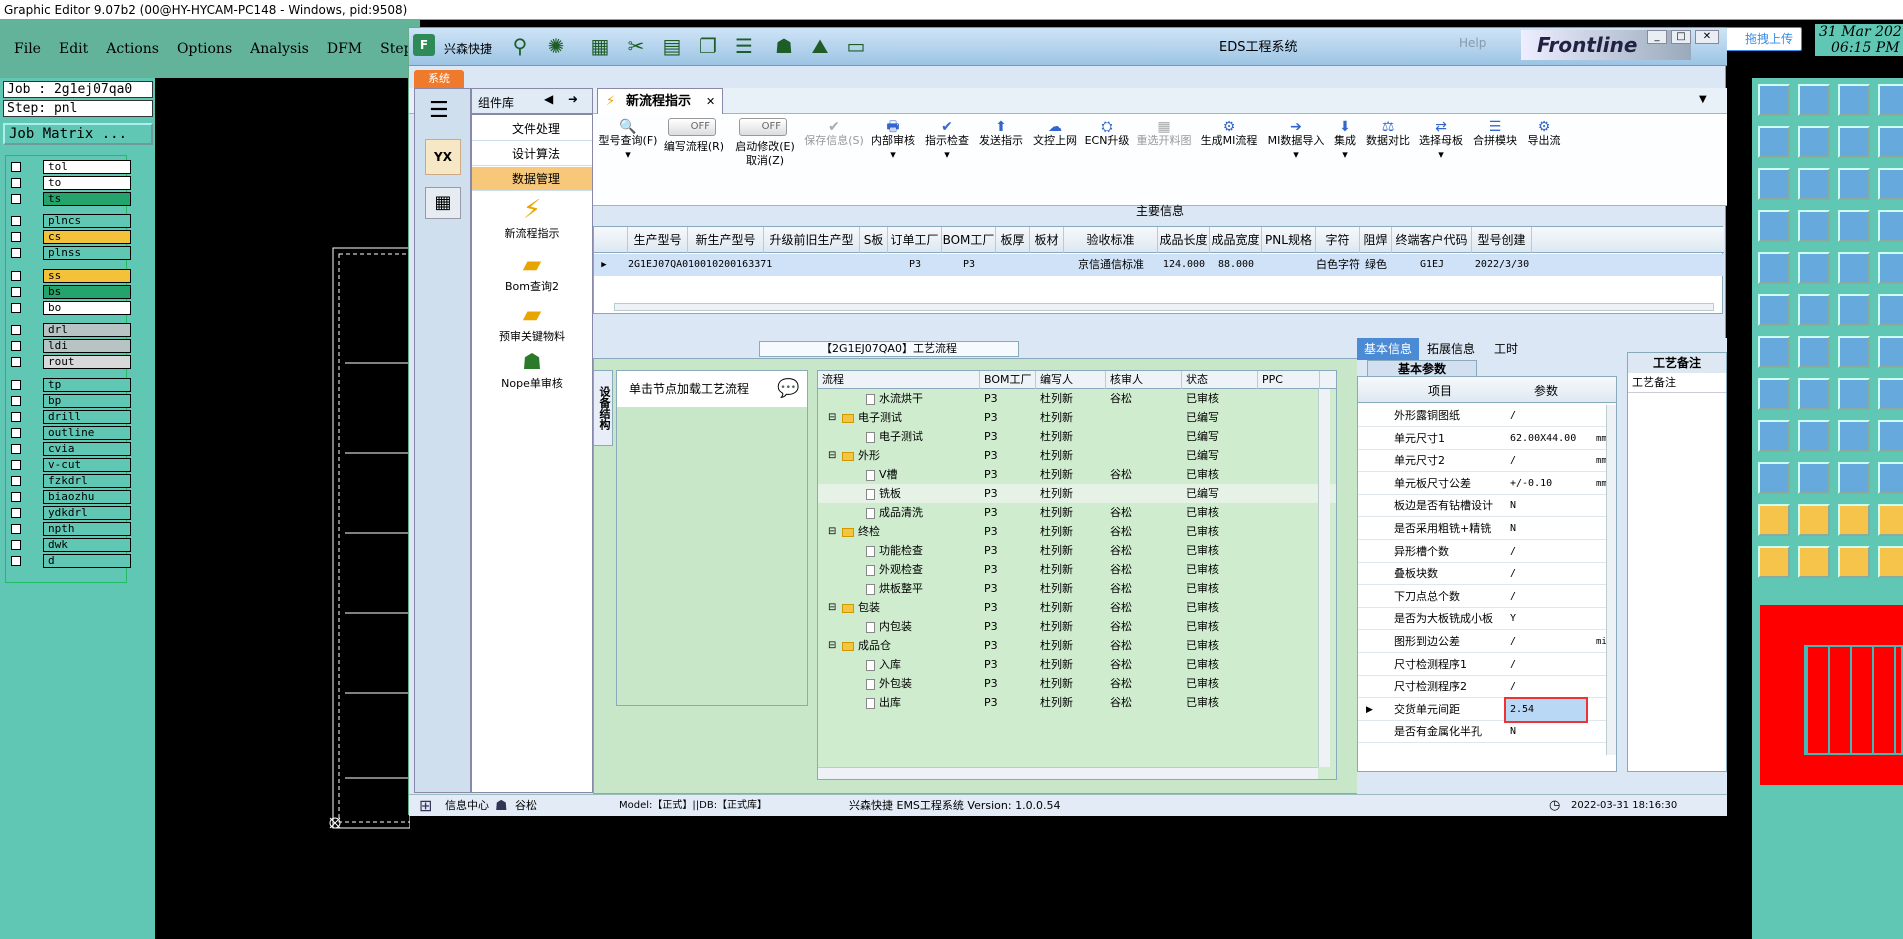 This screenshot has height=939, width=1903. I want to click on prop-row: 是否采用粗铣+精铣 N, so click(1487, 529).